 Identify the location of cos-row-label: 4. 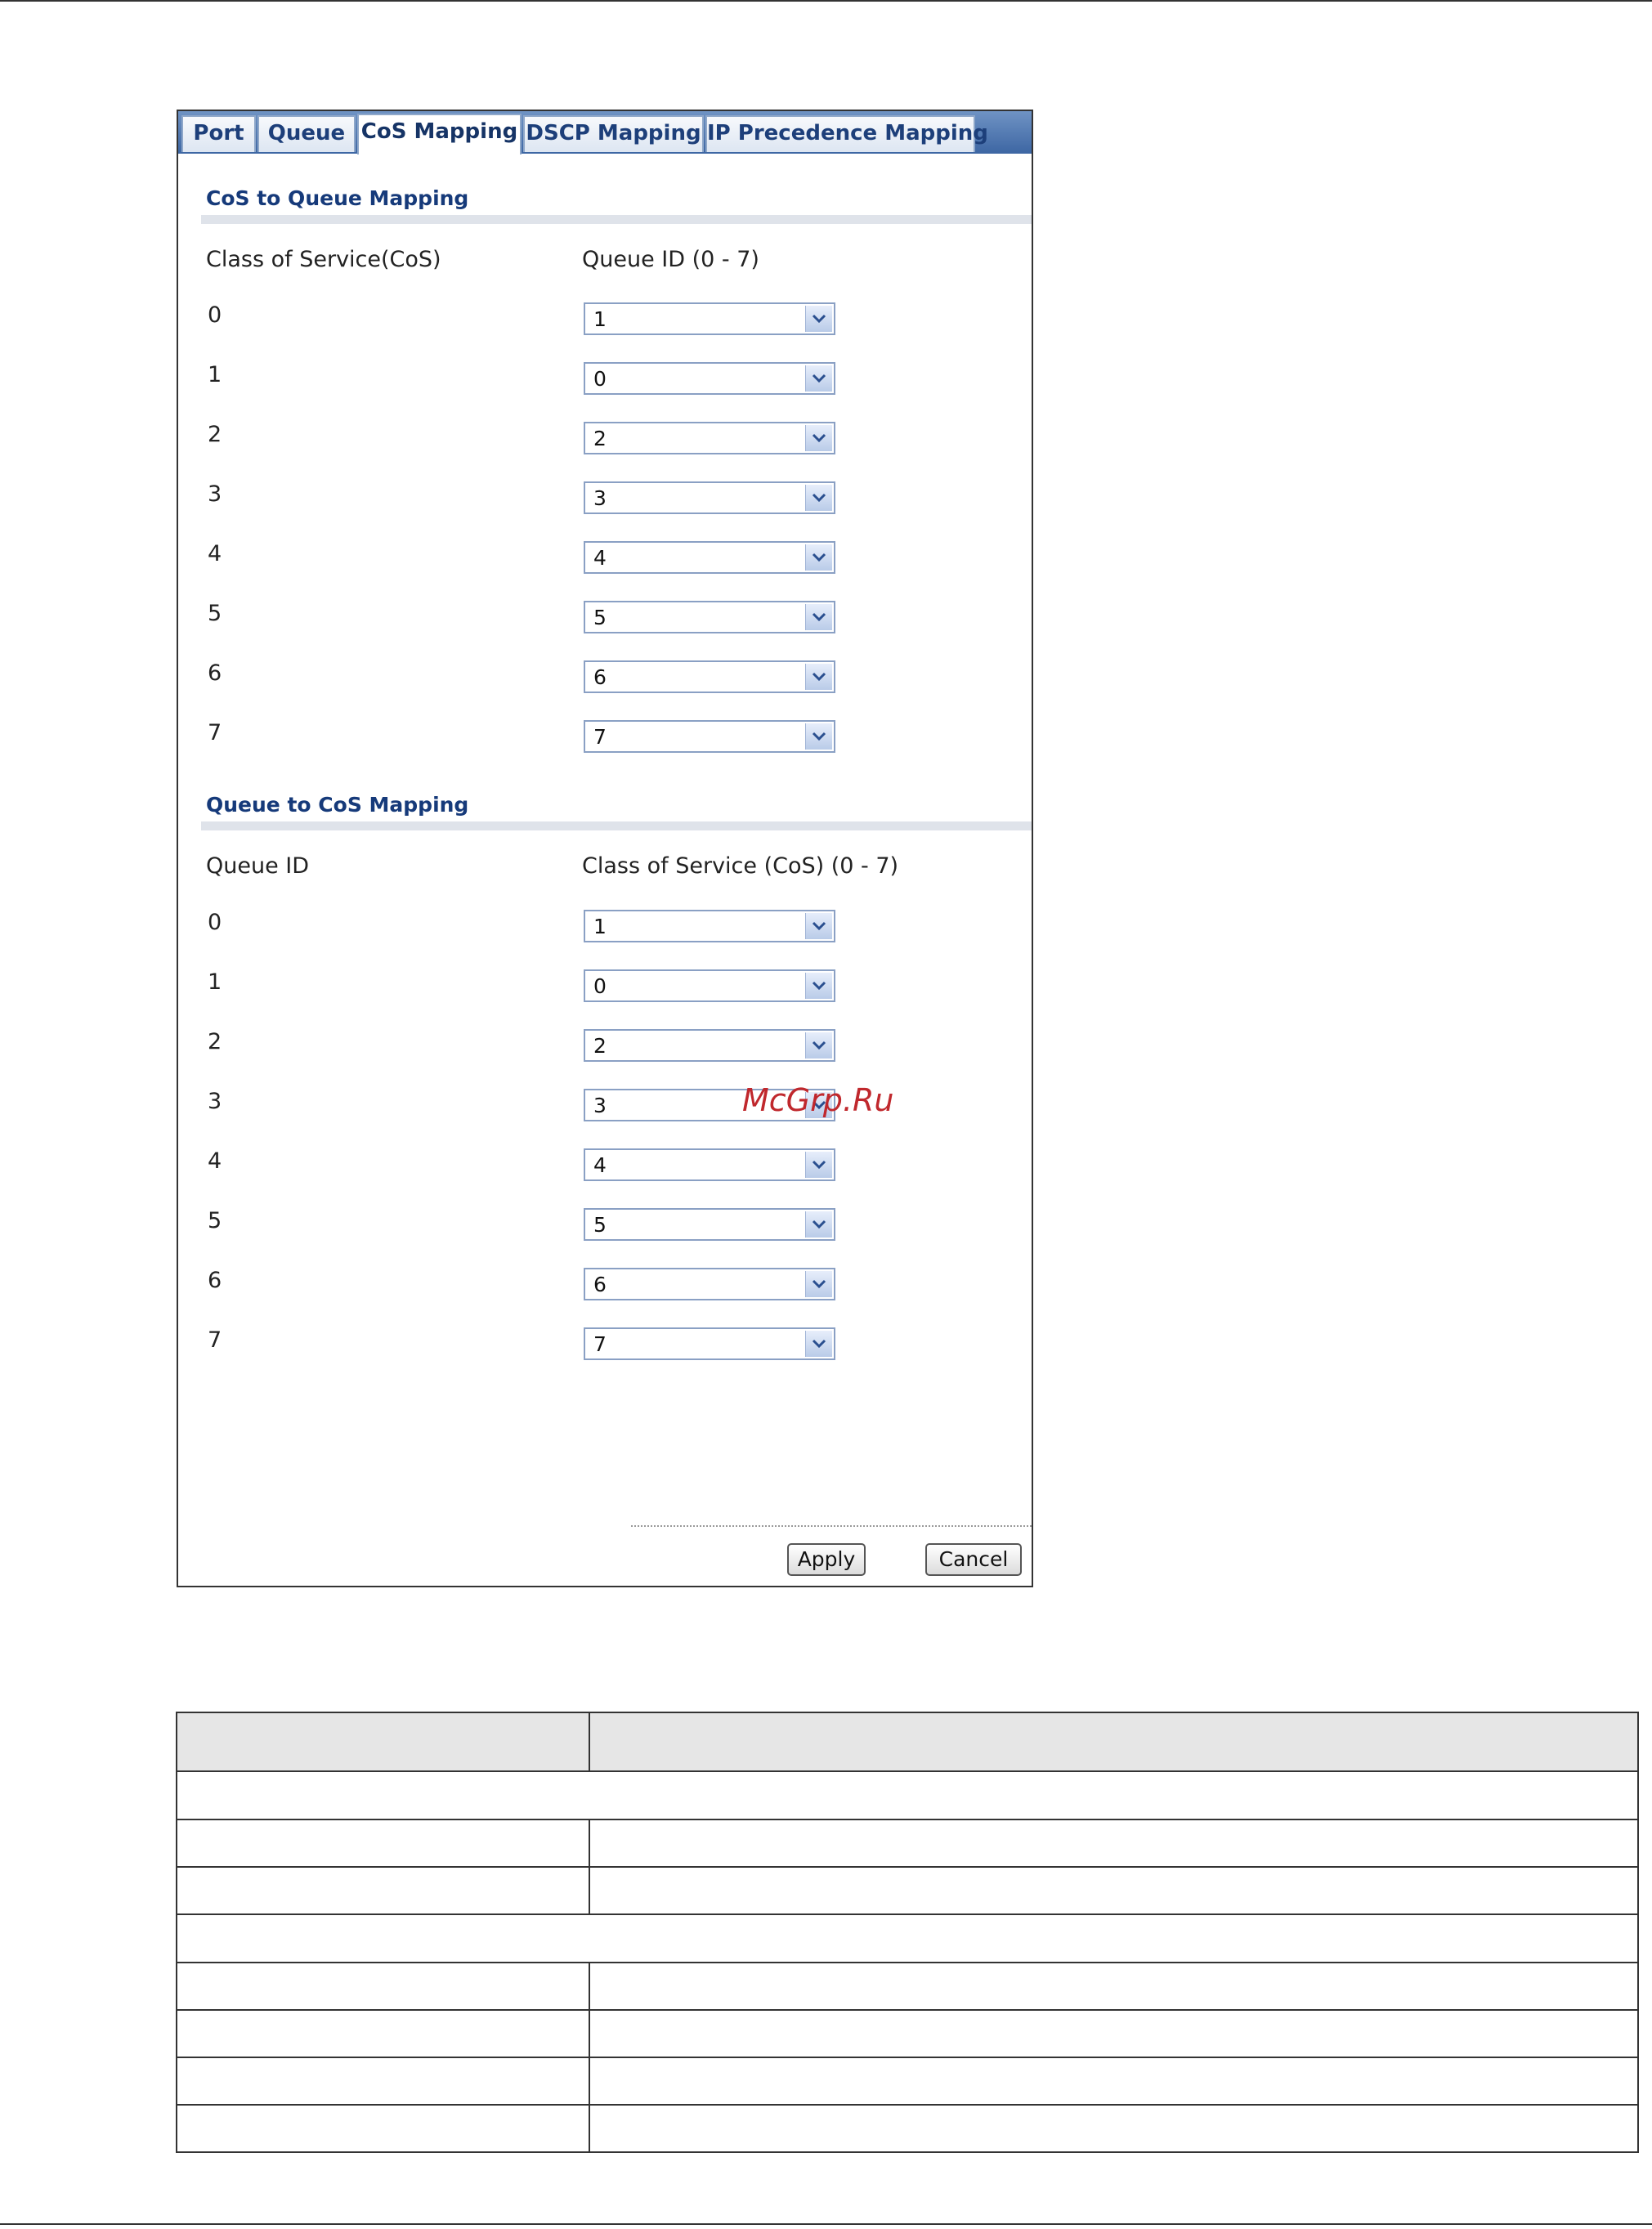
(215, 553).